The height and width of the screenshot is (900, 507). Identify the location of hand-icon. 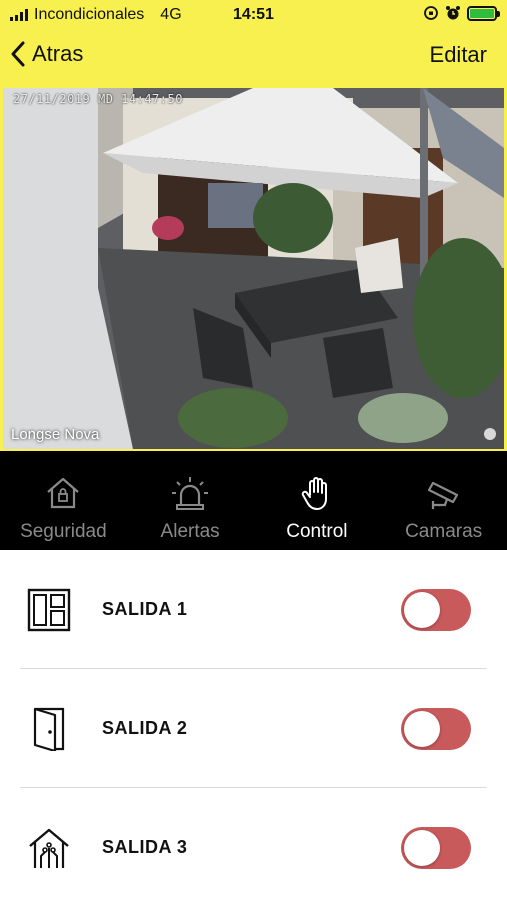
(314, 493).